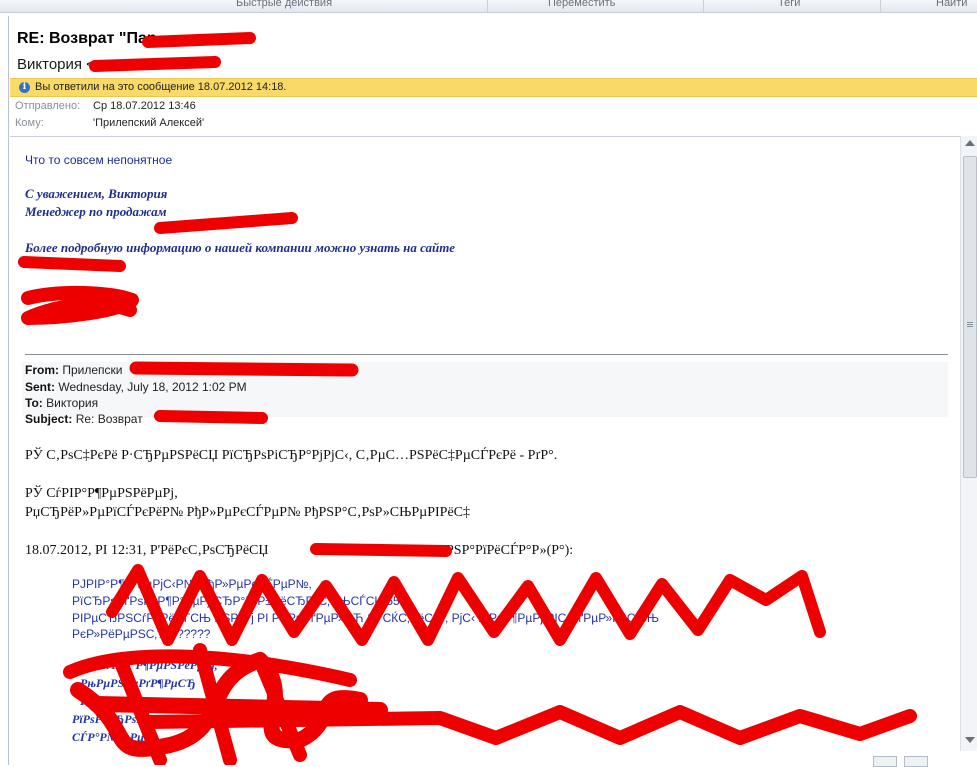 This screenshot has width=977, height=767. I want to click on quoted-signature-line: РЎ СѓРІР°Р¶РµРЅРёРµРј,, so click(149, 665).